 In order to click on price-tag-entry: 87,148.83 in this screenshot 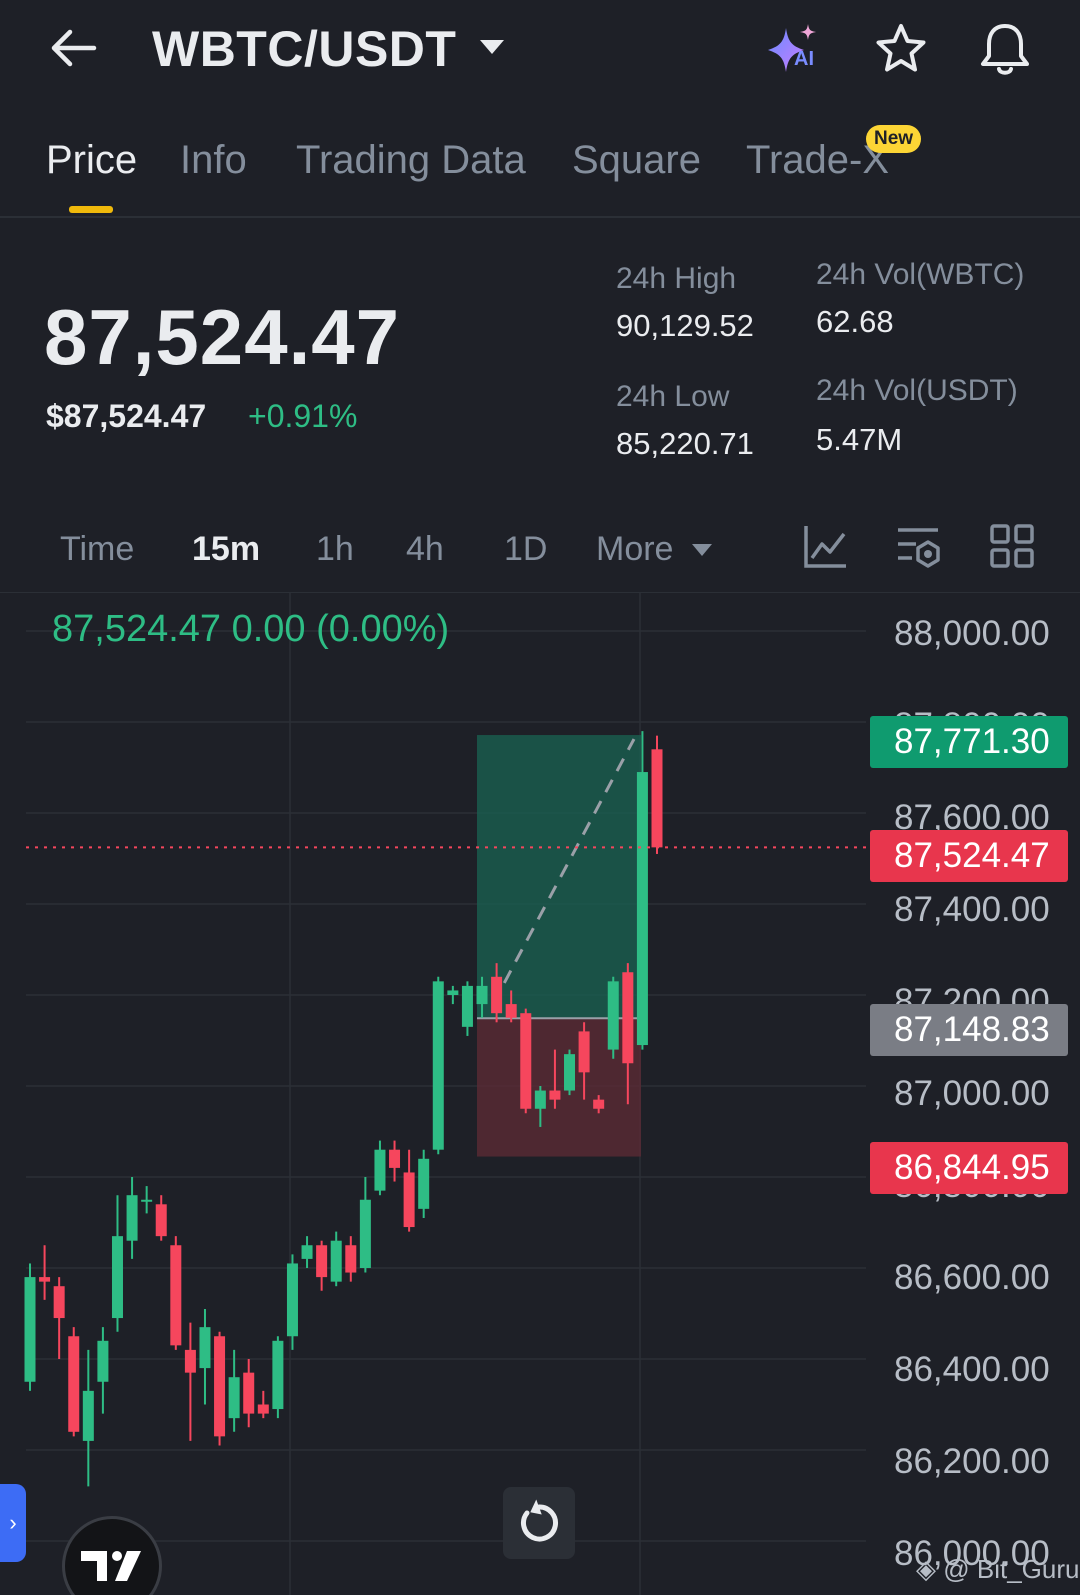, I will do `click(969, 1030)`.